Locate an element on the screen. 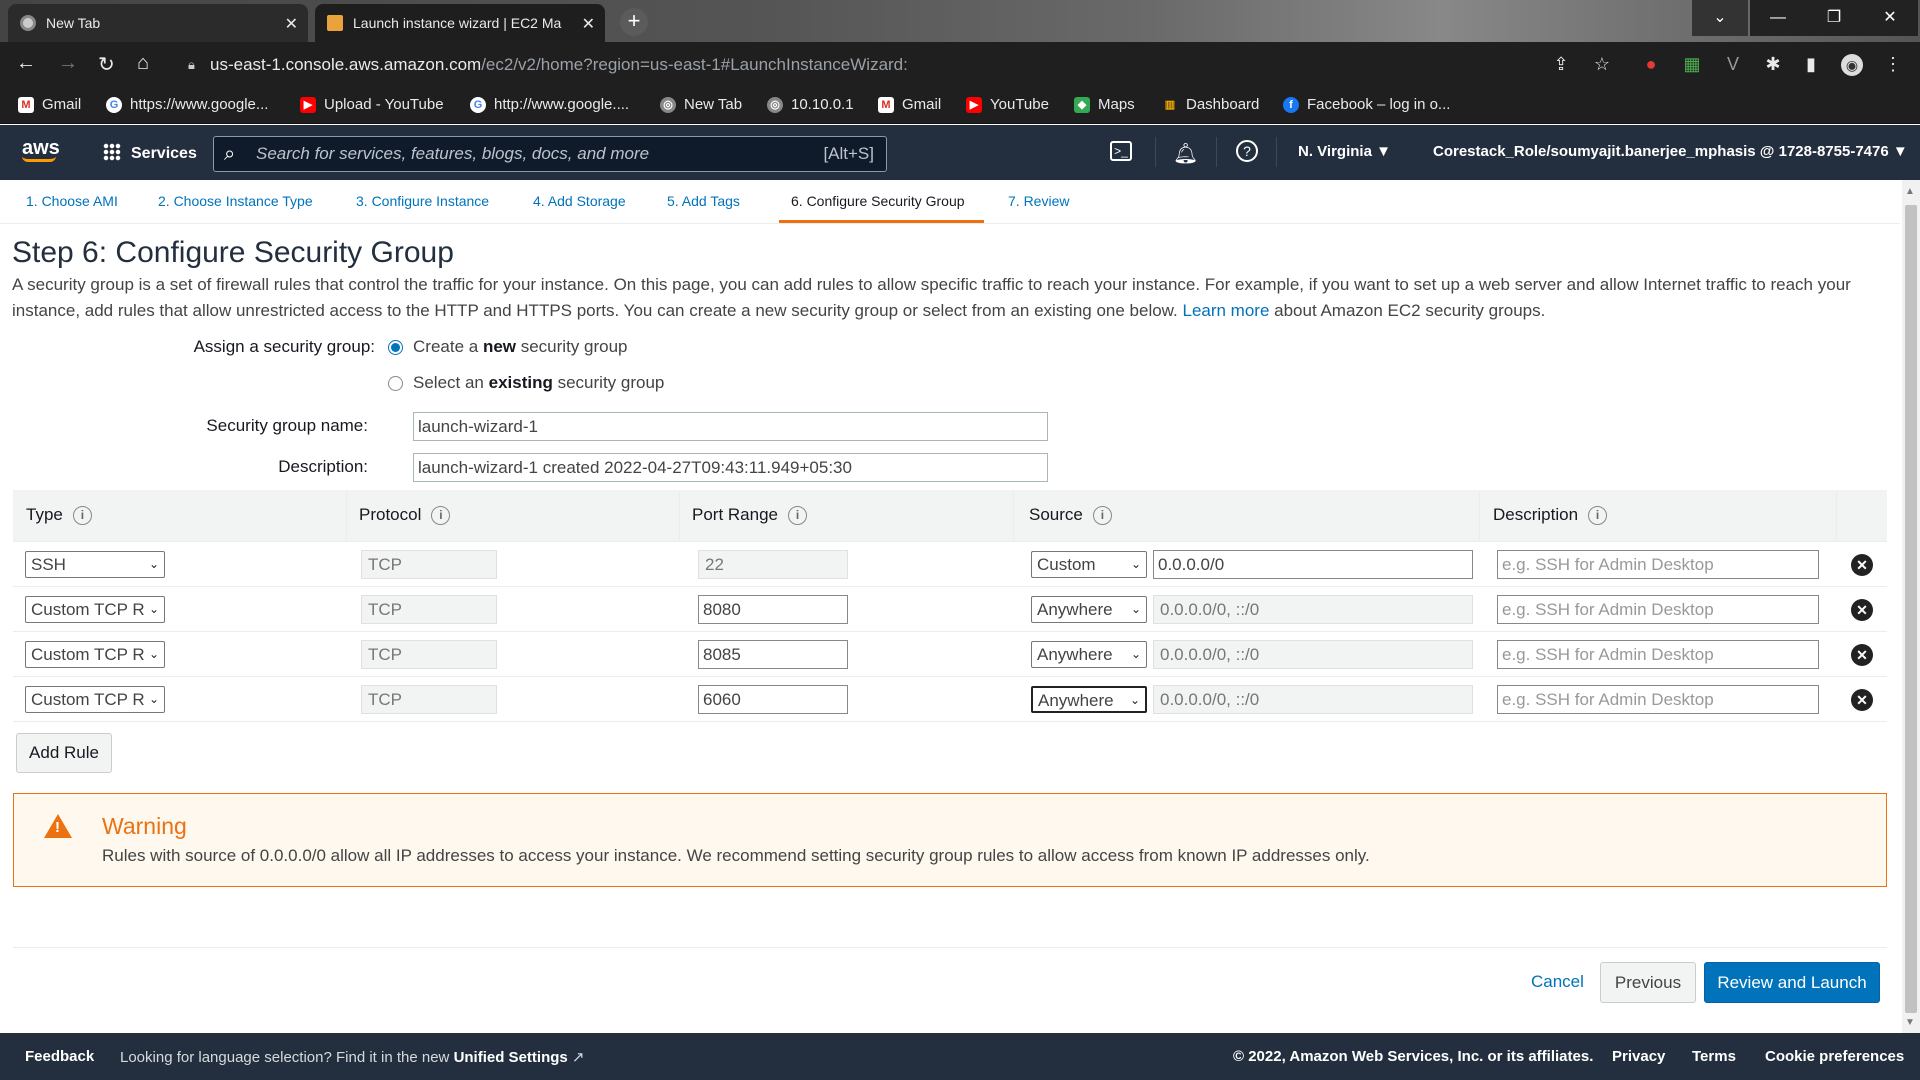  gmail-icon: M is located at coordinates (886, 104).